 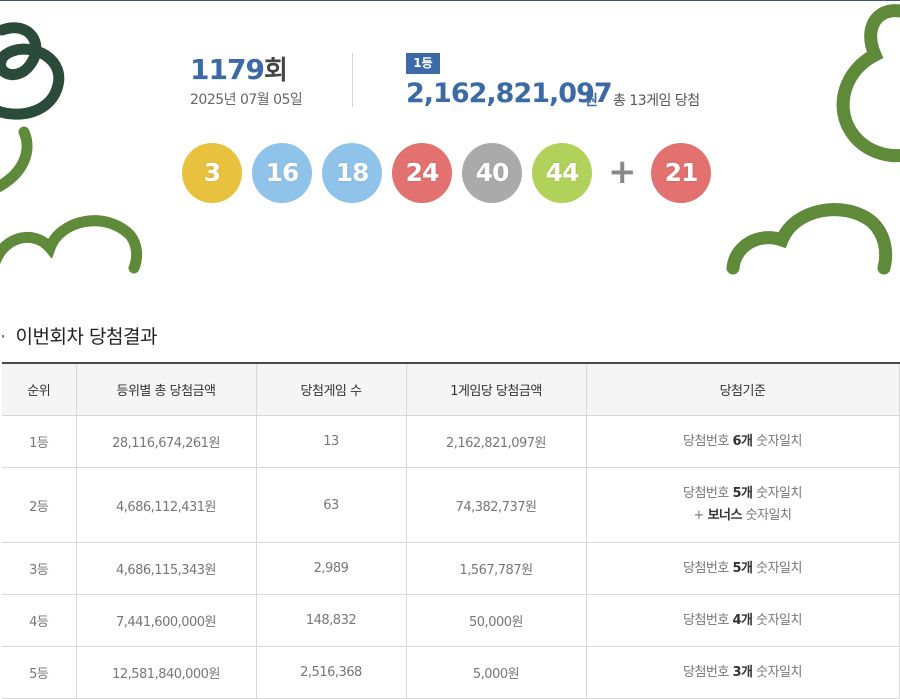 I want to click on draw-date: 2025년 07월 05일, so click(x=246, y=100).